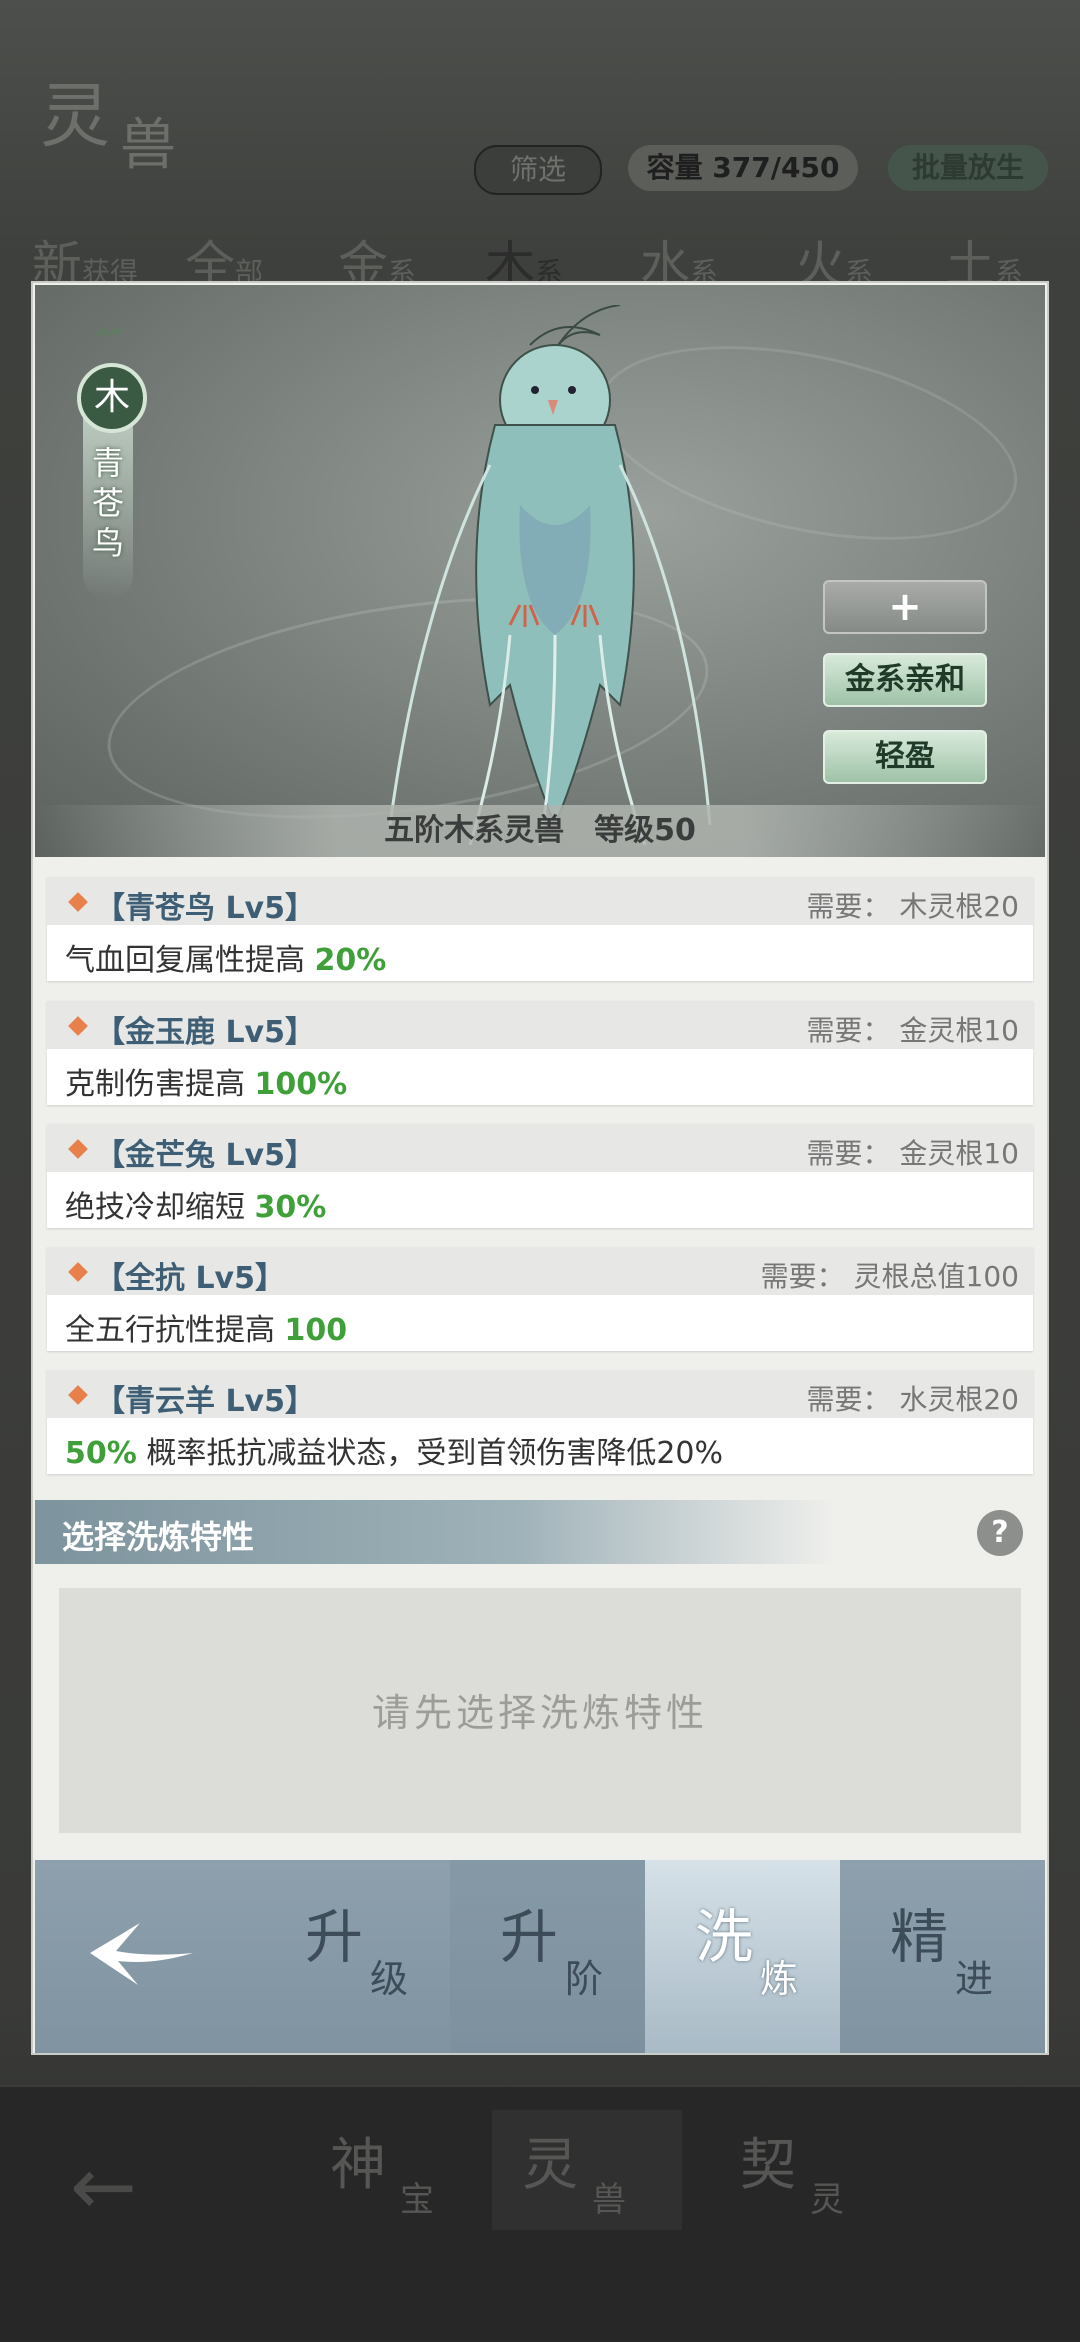 Image resolution: width=1080 pixels, height=2342 pixels. I want to click on beast-name: 青苍鸟, so click(107, 503).